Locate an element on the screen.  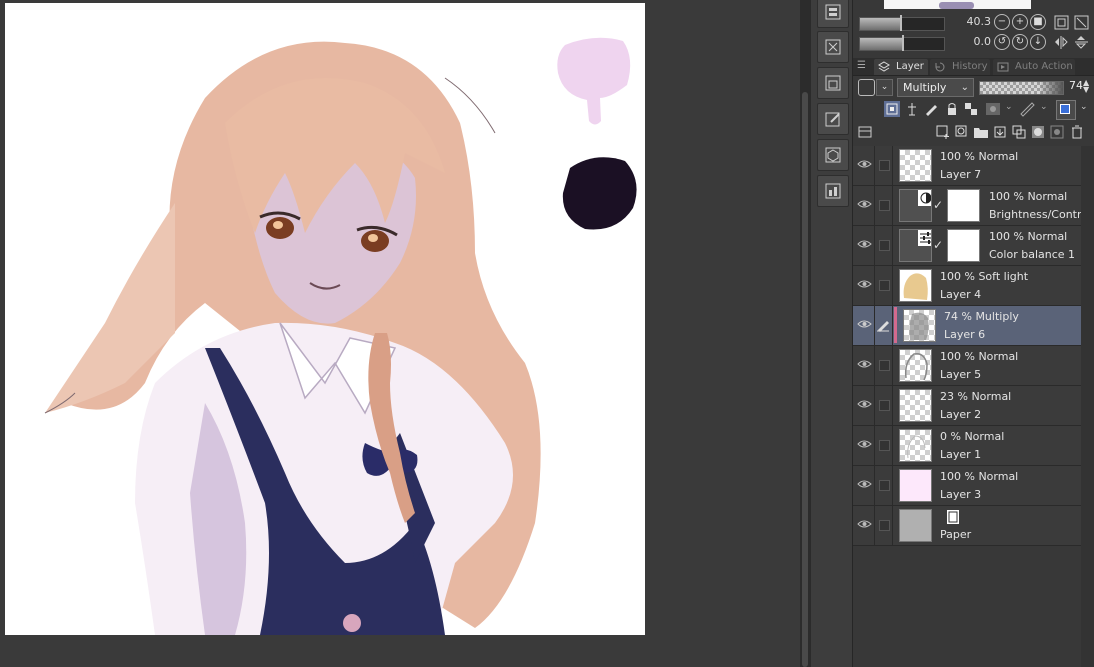
new-raster-layer-icon is located at coordinates (943, 132).